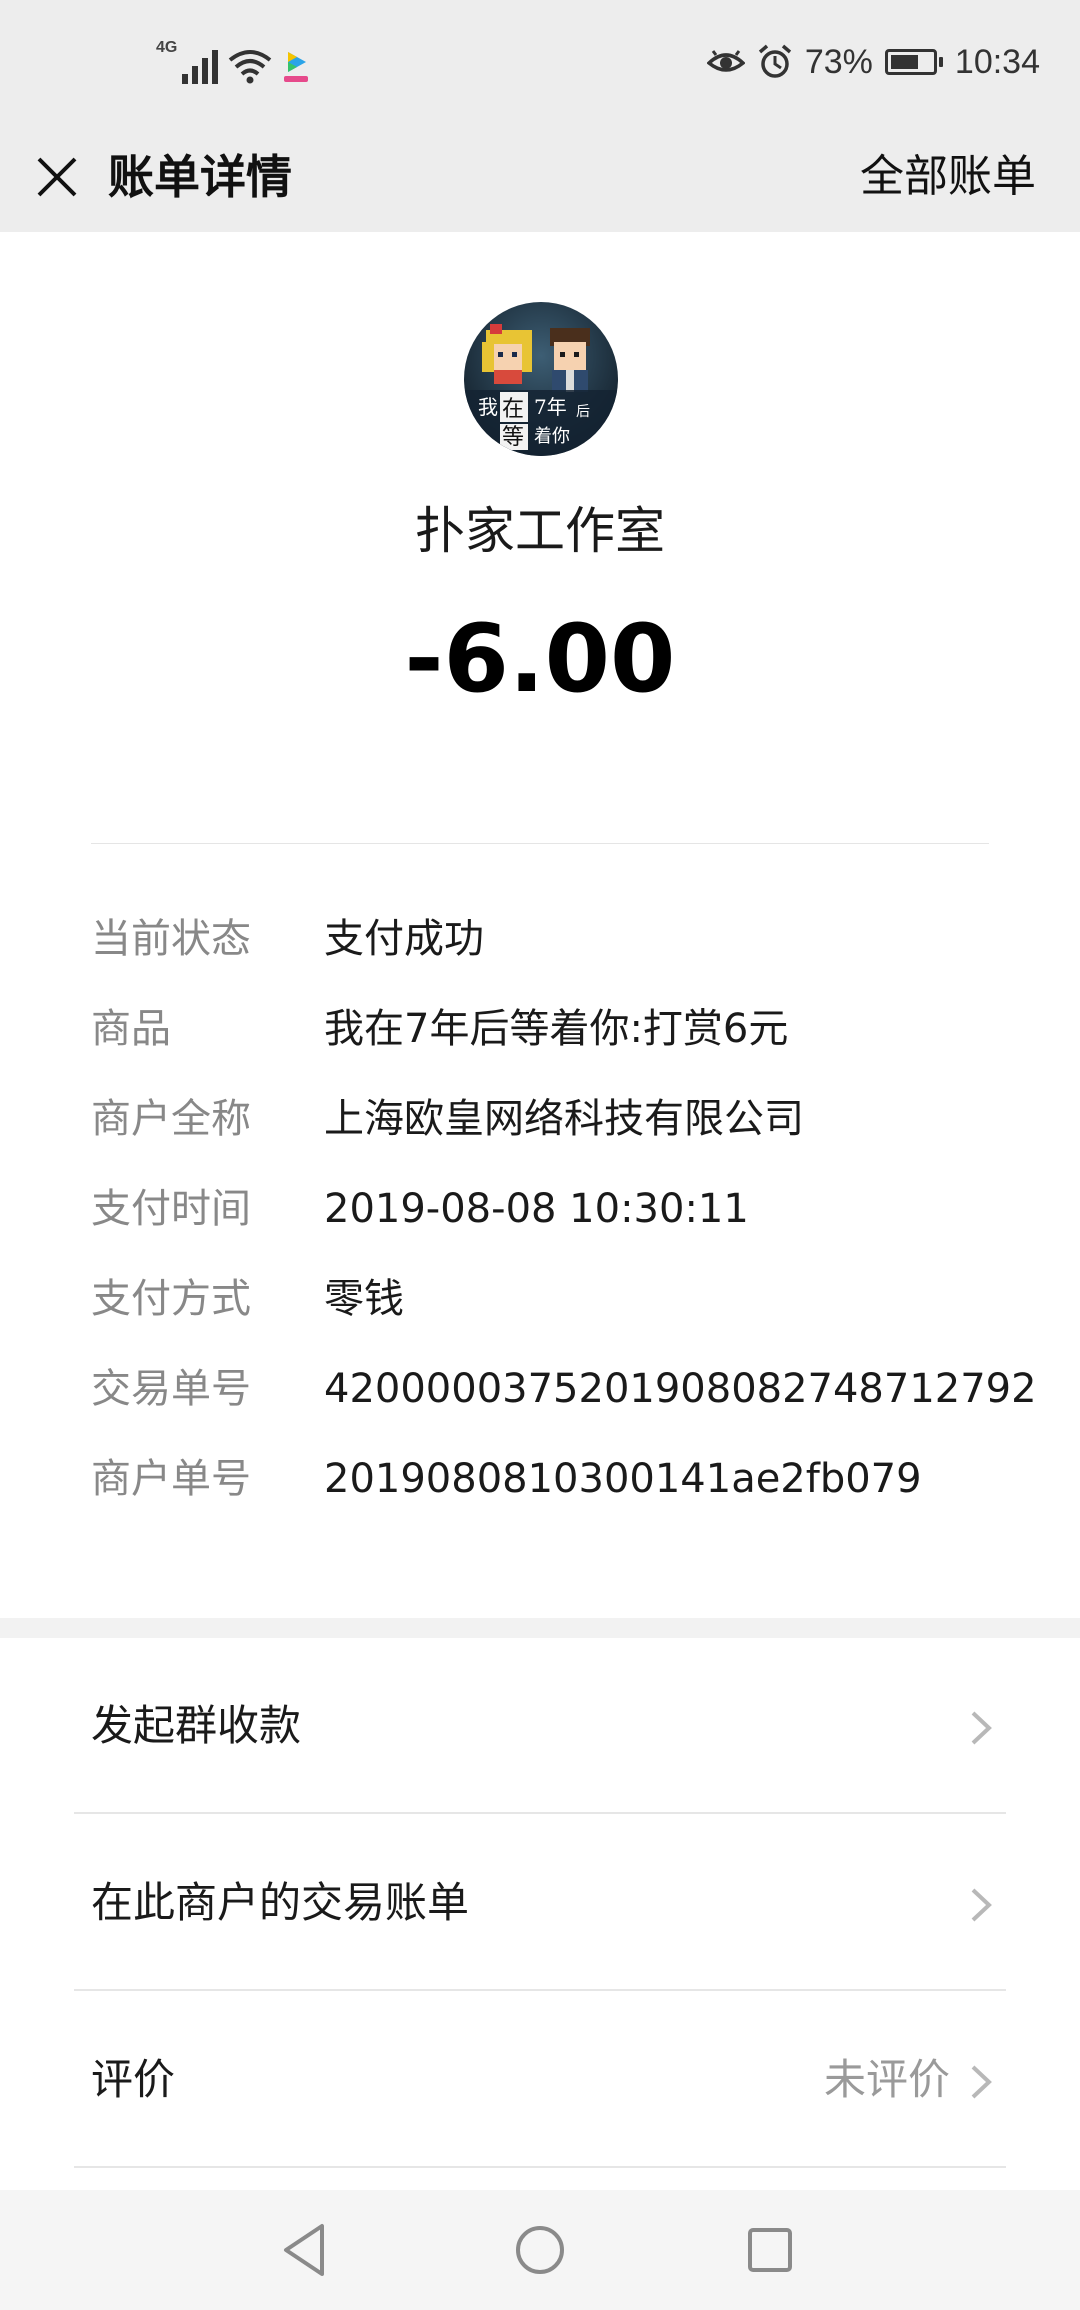 The width and height of the screenshot is (1080, 2310). What do you see at coordinates (171, 1299) in the screenshot?
I see `detail-label: 支付方式` at bounding box center [171, 1299].